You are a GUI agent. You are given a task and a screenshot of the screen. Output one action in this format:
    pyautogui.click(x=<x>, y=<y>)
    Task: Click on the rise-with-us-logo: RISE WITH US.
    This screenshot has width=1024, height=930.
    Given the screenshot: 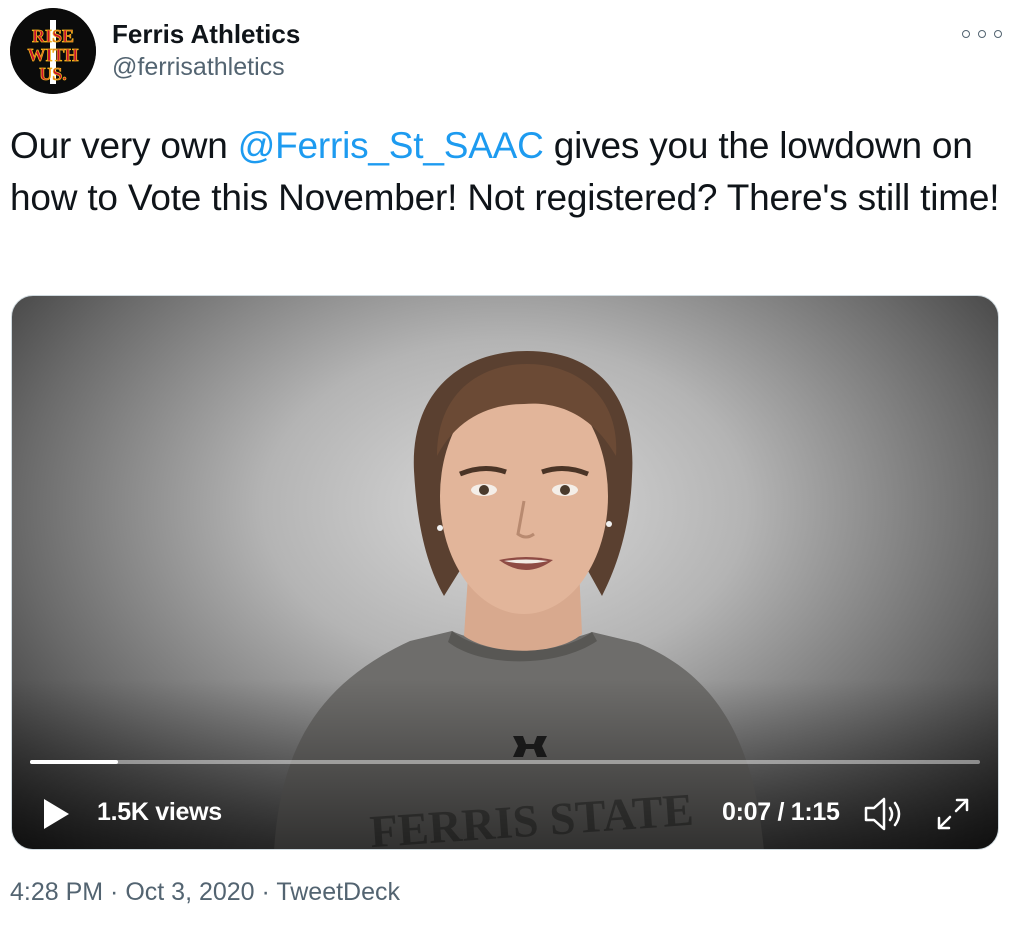 What is the action you would take?
    pyautogui.click(x=53, y=51)
    